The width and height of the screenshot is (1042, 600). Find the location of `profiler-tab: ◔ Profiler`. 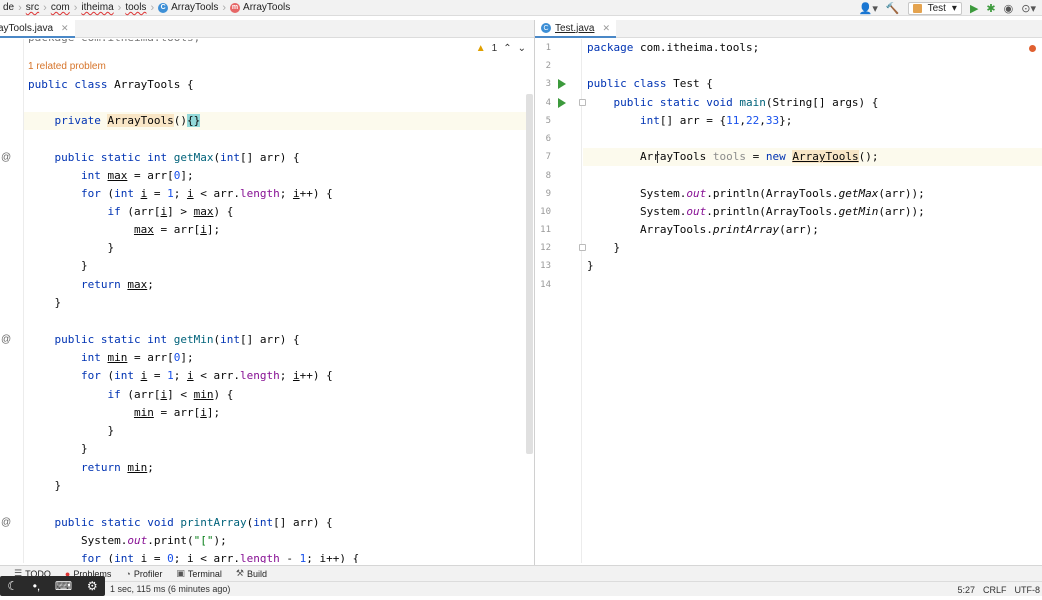

profiler-tab: ◔ Profiler is located at coordinates (143, 574).